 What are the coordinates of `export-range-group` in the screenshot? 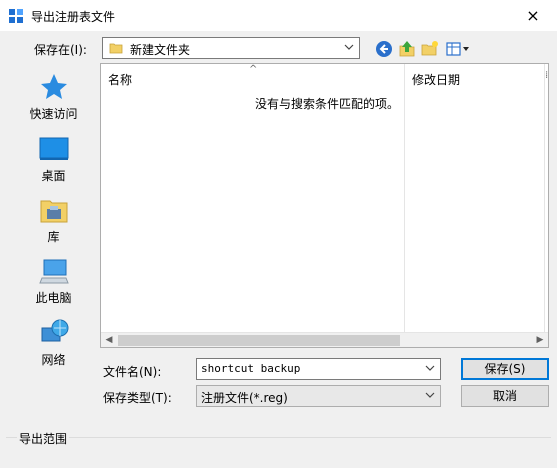 It's located at (278, 452).